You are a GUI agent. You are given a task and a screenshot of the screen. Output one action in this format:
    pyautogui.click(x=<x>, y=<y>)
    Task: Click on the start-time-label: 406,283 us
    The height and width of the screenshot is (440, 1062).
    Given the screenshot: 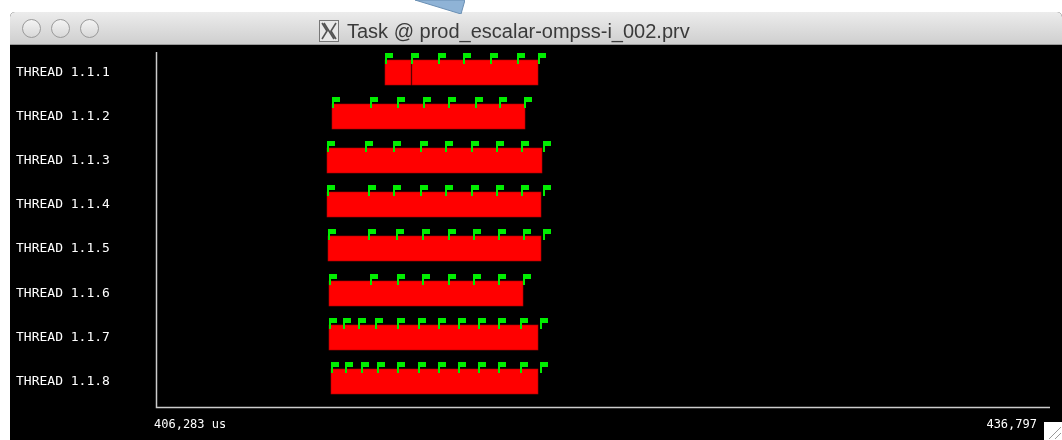 What is the action you would take?
    pyautogui.click(x=190, y=424)
    